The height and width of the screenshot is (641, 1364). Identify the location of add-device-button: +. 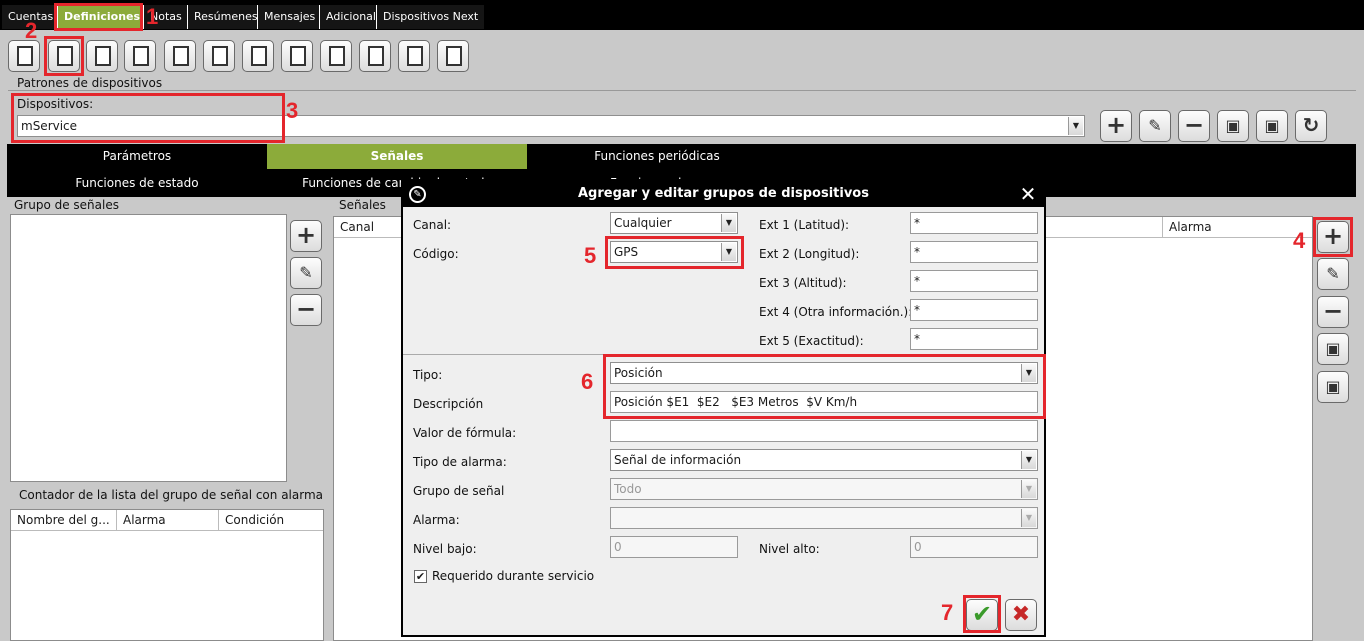
(1116, 126).